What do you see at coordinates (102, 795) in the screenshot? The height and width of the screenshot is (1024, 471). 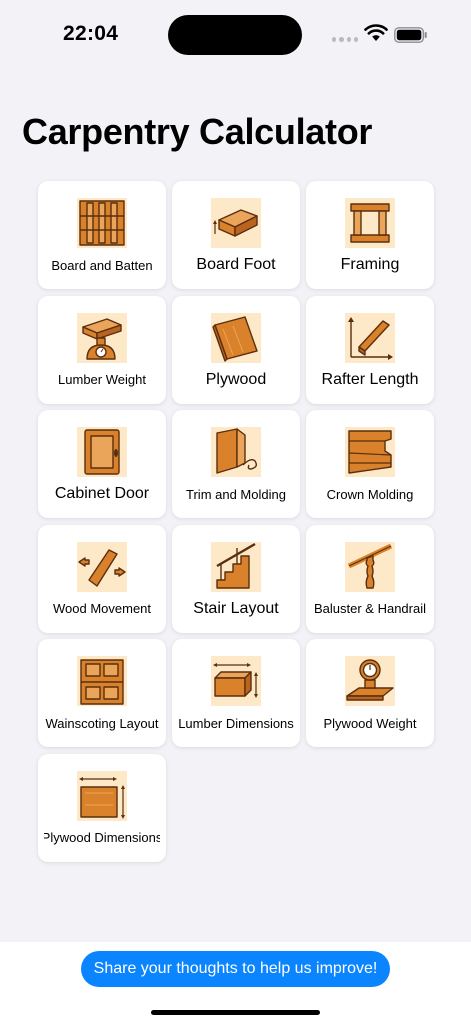 I see `plywood-dimensions-icon` at bounding box center [102, 795].